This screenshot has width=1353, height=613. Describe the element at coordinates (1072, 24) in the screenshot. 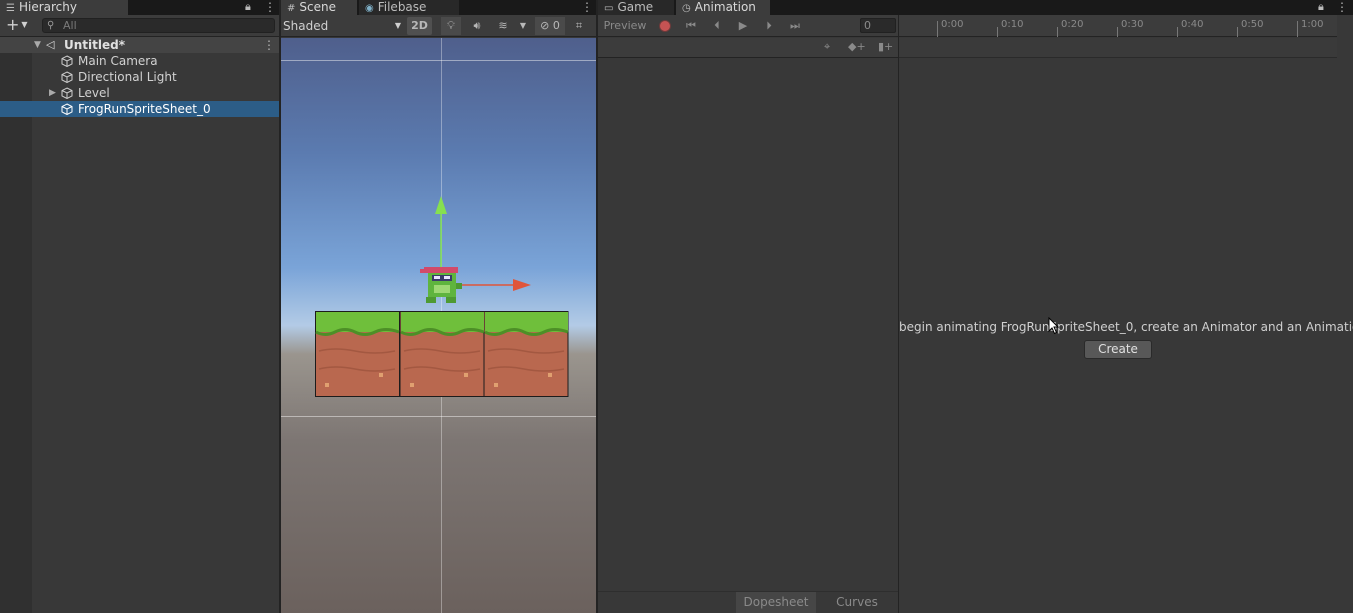

I see `tick-label: 0:20` at that location.